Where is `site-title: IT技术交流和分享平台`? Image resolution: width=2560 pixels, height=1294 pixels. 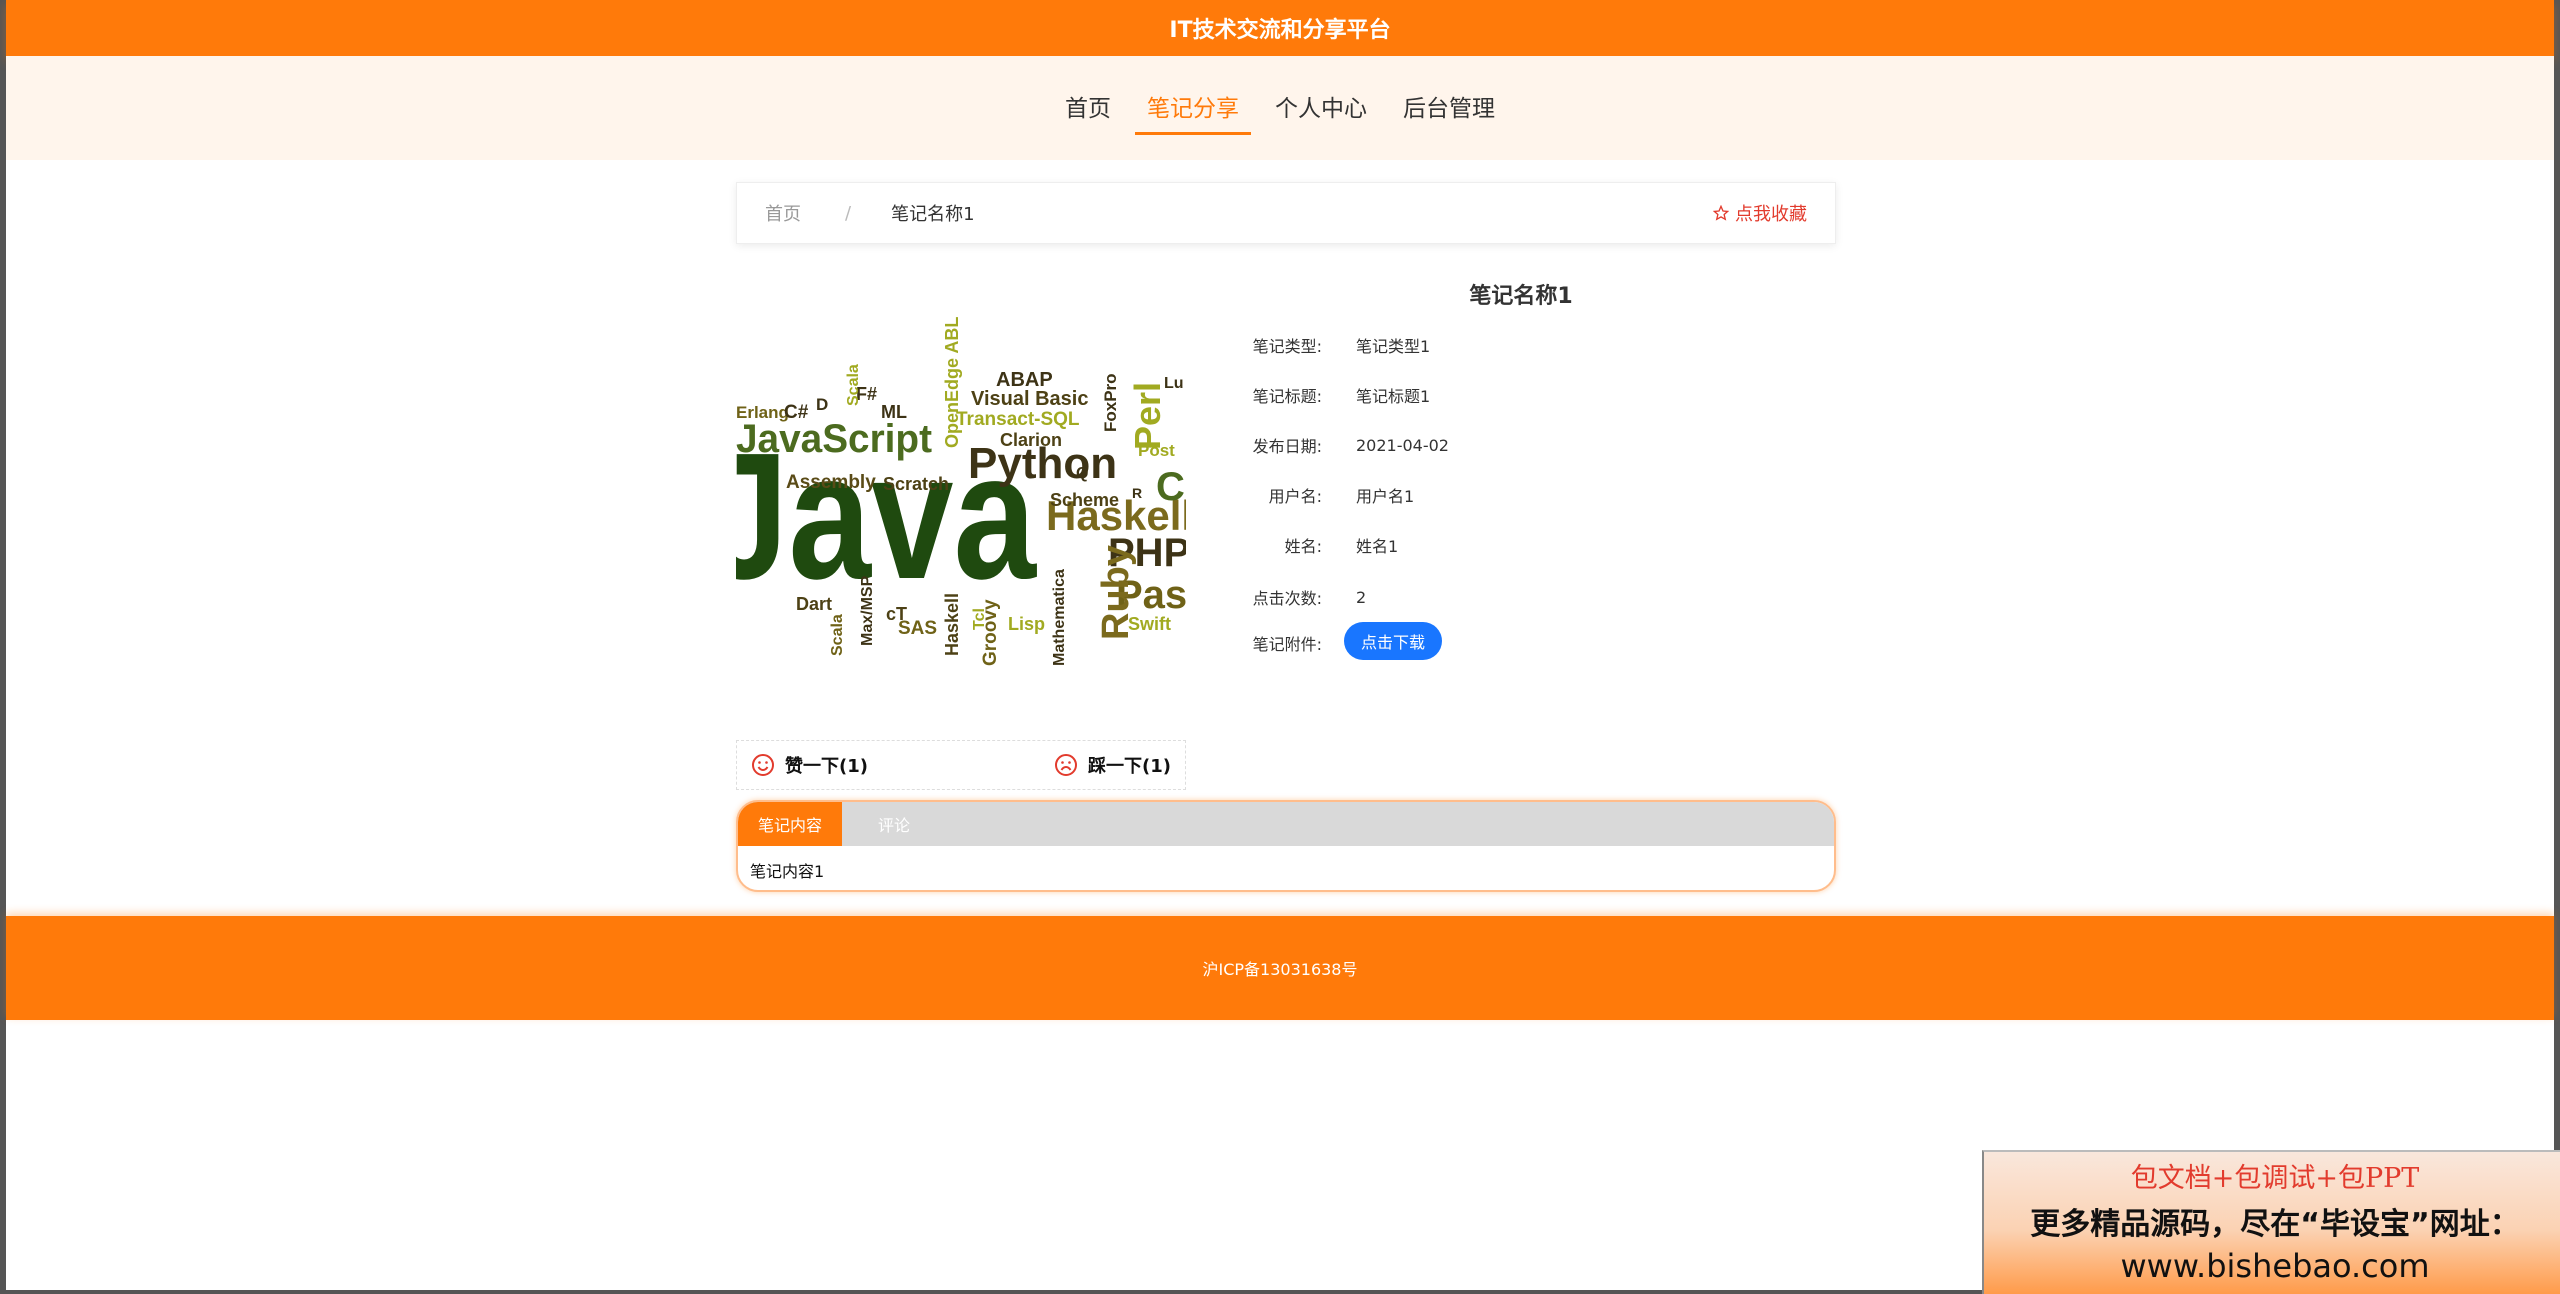
site-title: IT技术交流和分享平台 is located at coordinates (1280, 30).